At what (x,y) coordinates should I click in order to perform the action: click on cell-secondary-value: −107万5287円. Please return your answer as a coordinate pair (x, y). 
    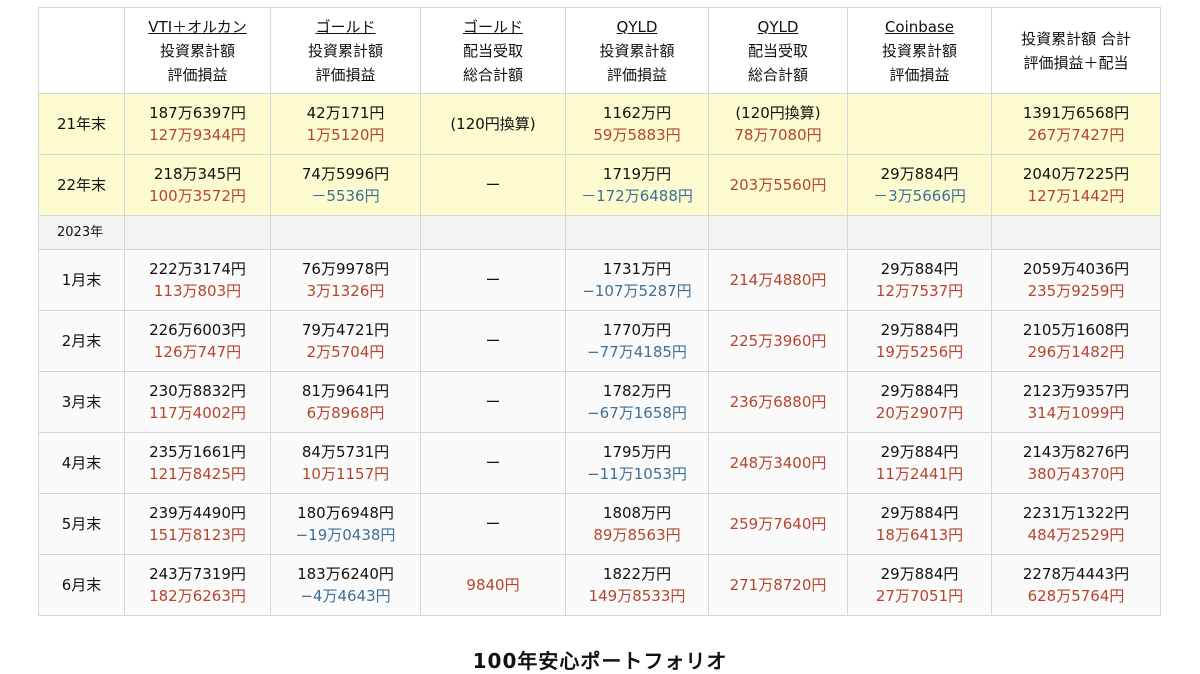
    Looking at the image, I should click on (637, 291).